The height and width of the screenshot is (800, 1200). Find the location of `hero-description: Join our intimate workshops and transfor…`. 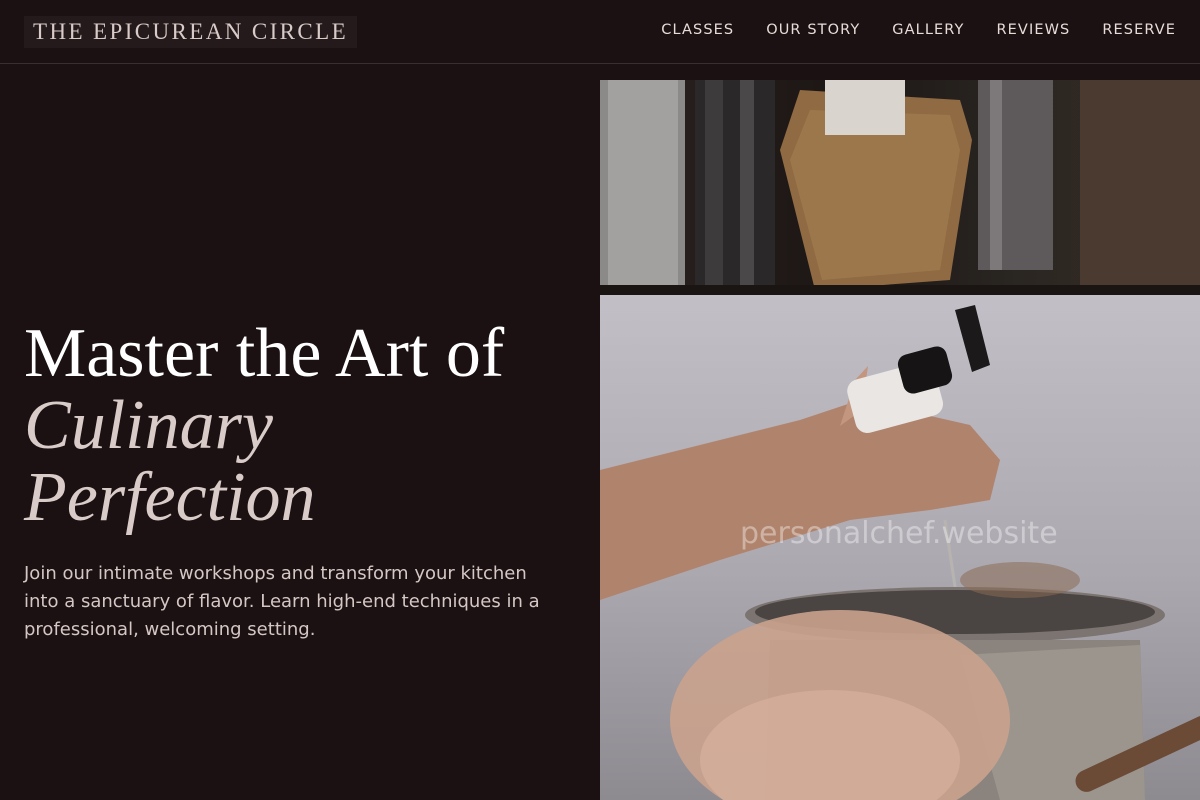

hero-description: Join our intimate workshops and transfor… is located at coordinates (282, 601).